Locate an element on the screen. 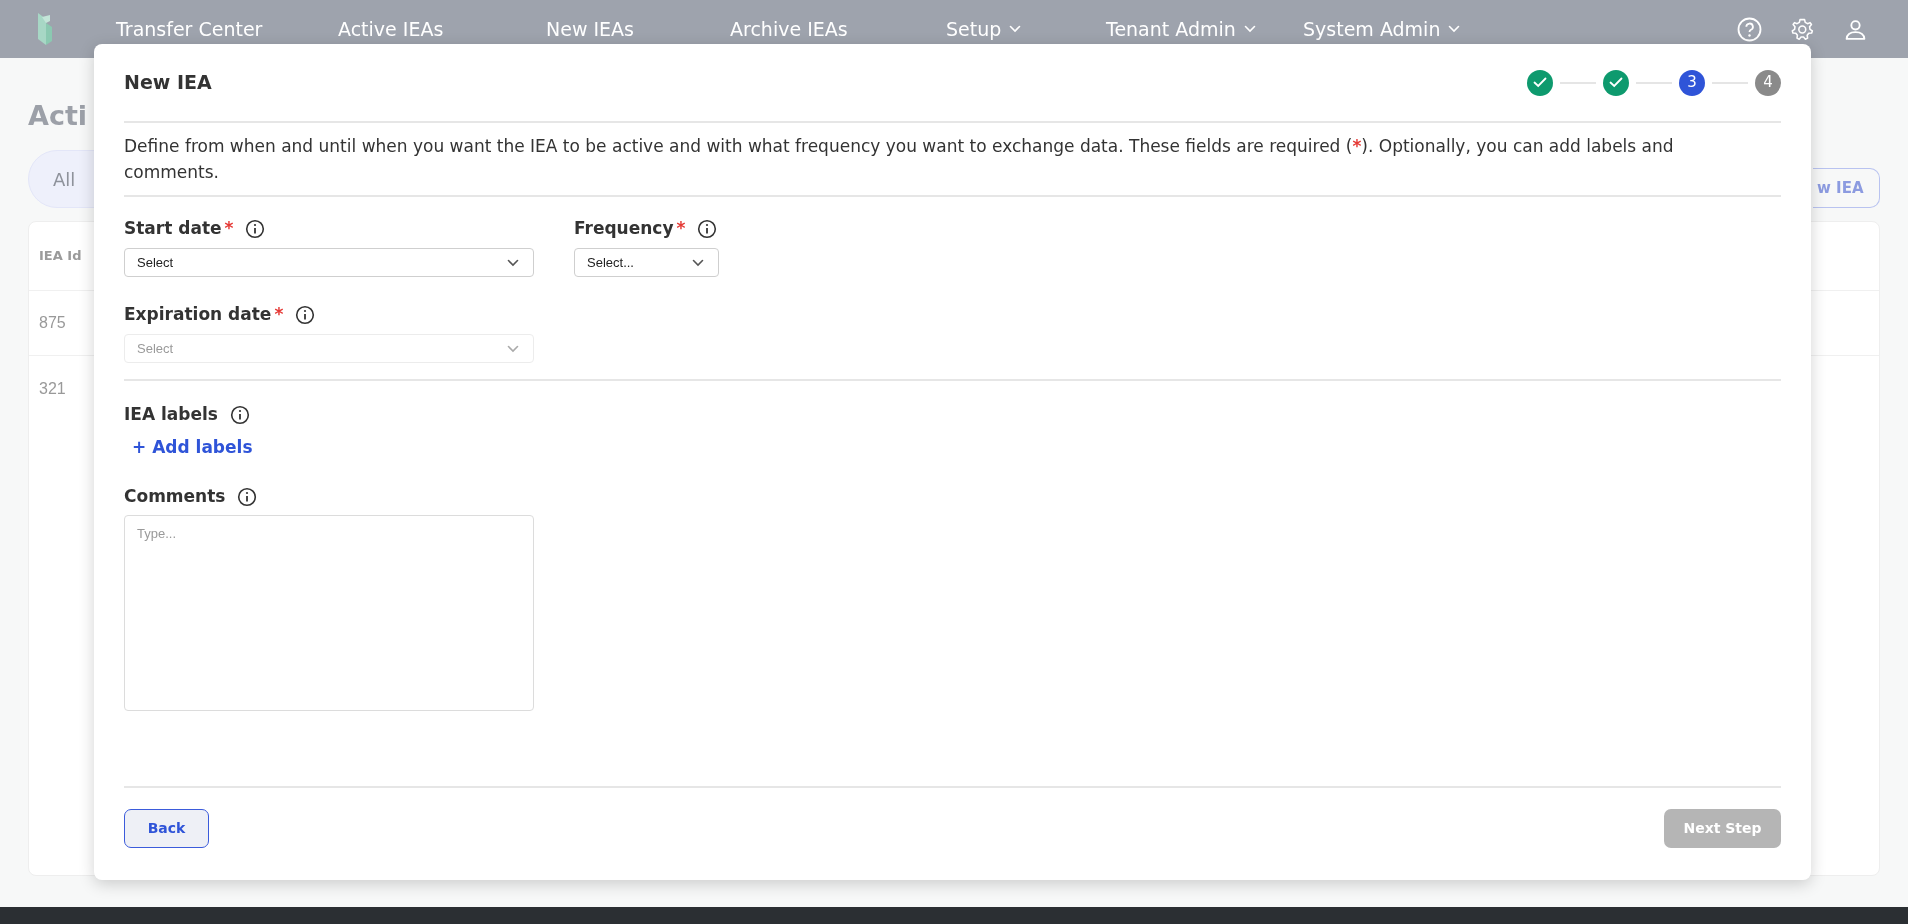  nav-item: Archive IEAs is located at coordinates (838, 29).